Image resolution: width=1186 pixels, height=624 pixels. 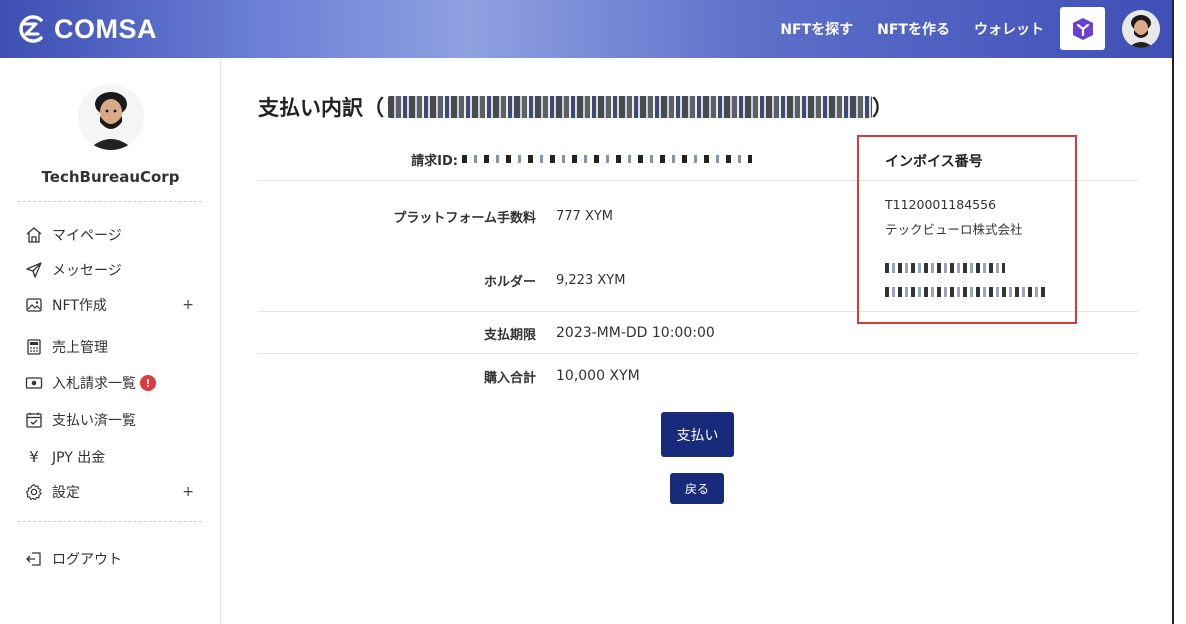 What do you see at coordinates (79, 306) in the screenshot?
I see `sidebar-item-label: NFT作成` at bounding box center [79, 306].